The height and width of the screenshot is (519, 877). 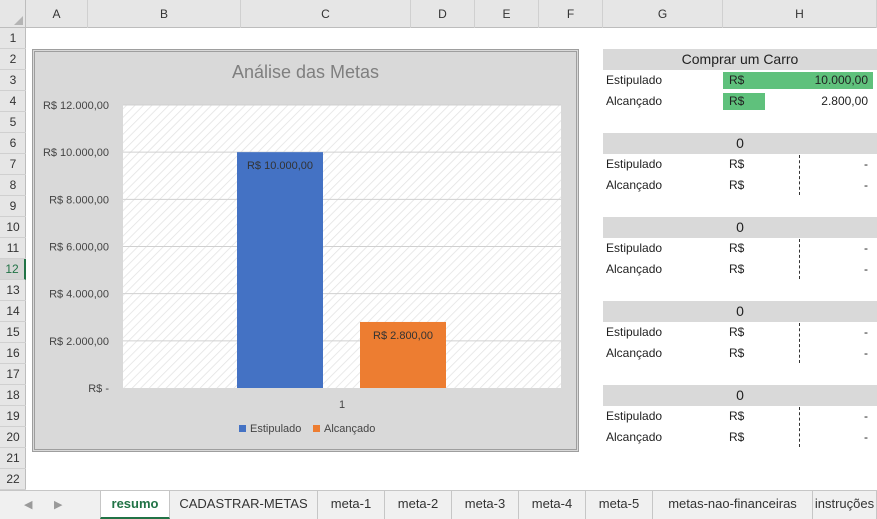 What do you see at coordinates (552, 505) in the screenshot?
I see `sheet-tab-meta-4: meta-4` at bounding box center [552, 505].